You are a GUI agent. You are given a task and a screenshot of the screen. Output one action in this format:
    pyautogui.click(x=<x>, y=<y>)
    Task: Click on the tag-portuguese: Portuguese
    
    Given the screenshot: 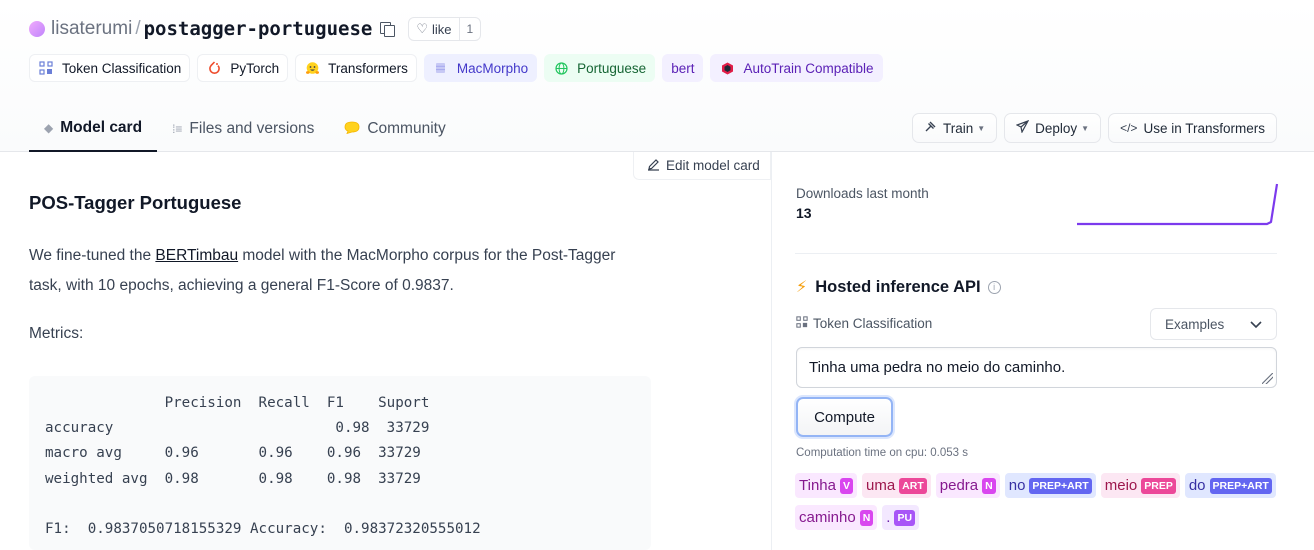 What is the action you would take?
    pyautogui.click(x=600, y=68)
    